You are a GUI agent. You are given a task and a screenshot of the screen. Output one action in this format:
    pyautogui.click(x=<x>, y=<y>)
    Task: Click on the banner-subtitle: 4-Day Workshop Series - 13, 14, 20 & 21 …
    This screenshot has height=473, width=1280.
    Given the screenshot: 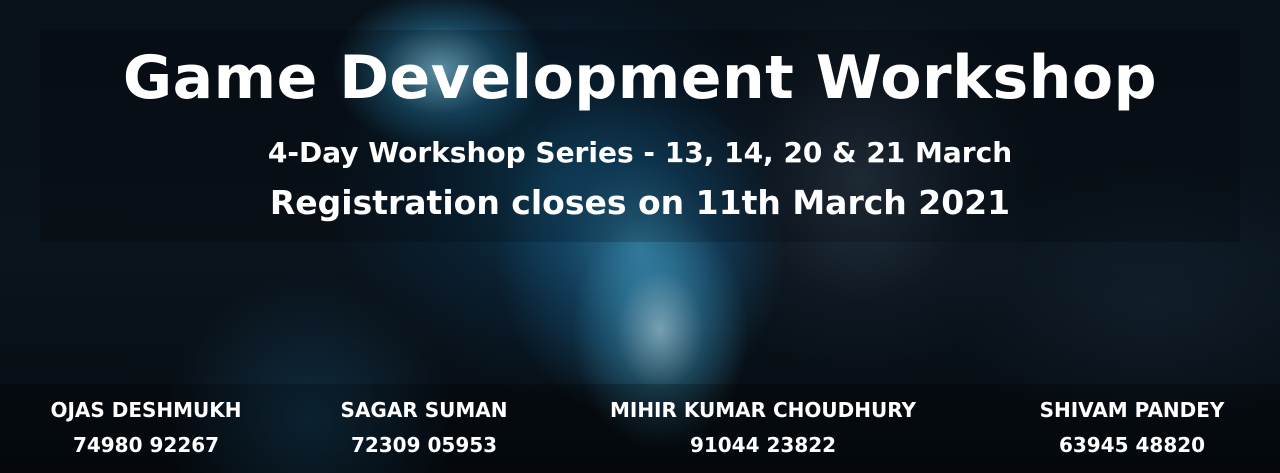 What is the action you would take?
    pyautogui.click(x=640, y=152)
    